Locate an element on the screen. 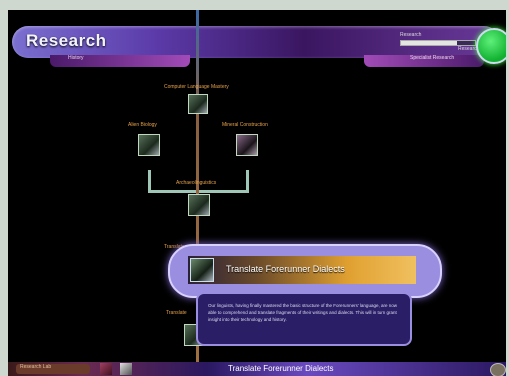 Image resolution: width=509 pixels, height=376 pixels. alien-tech-icon is located at coordinates (202, 270).